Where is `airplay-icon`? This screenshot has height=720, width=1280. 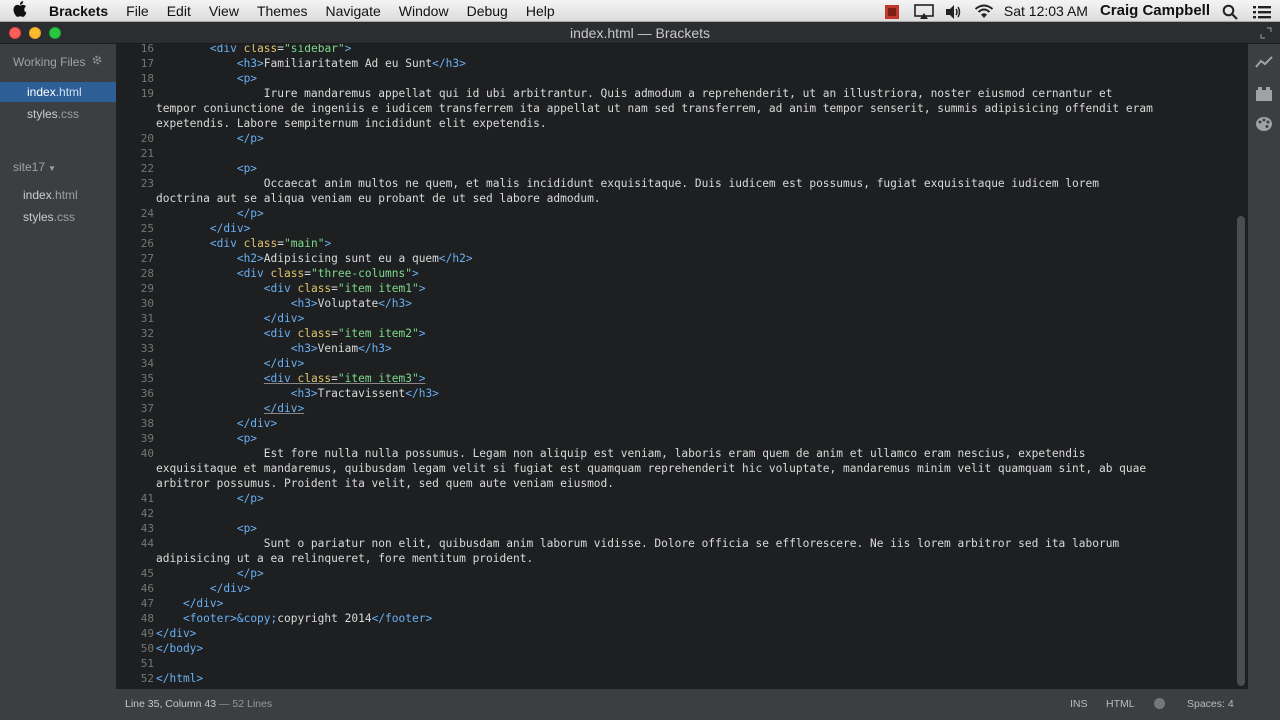 airplay-icon is located at coordinates (924, 11).